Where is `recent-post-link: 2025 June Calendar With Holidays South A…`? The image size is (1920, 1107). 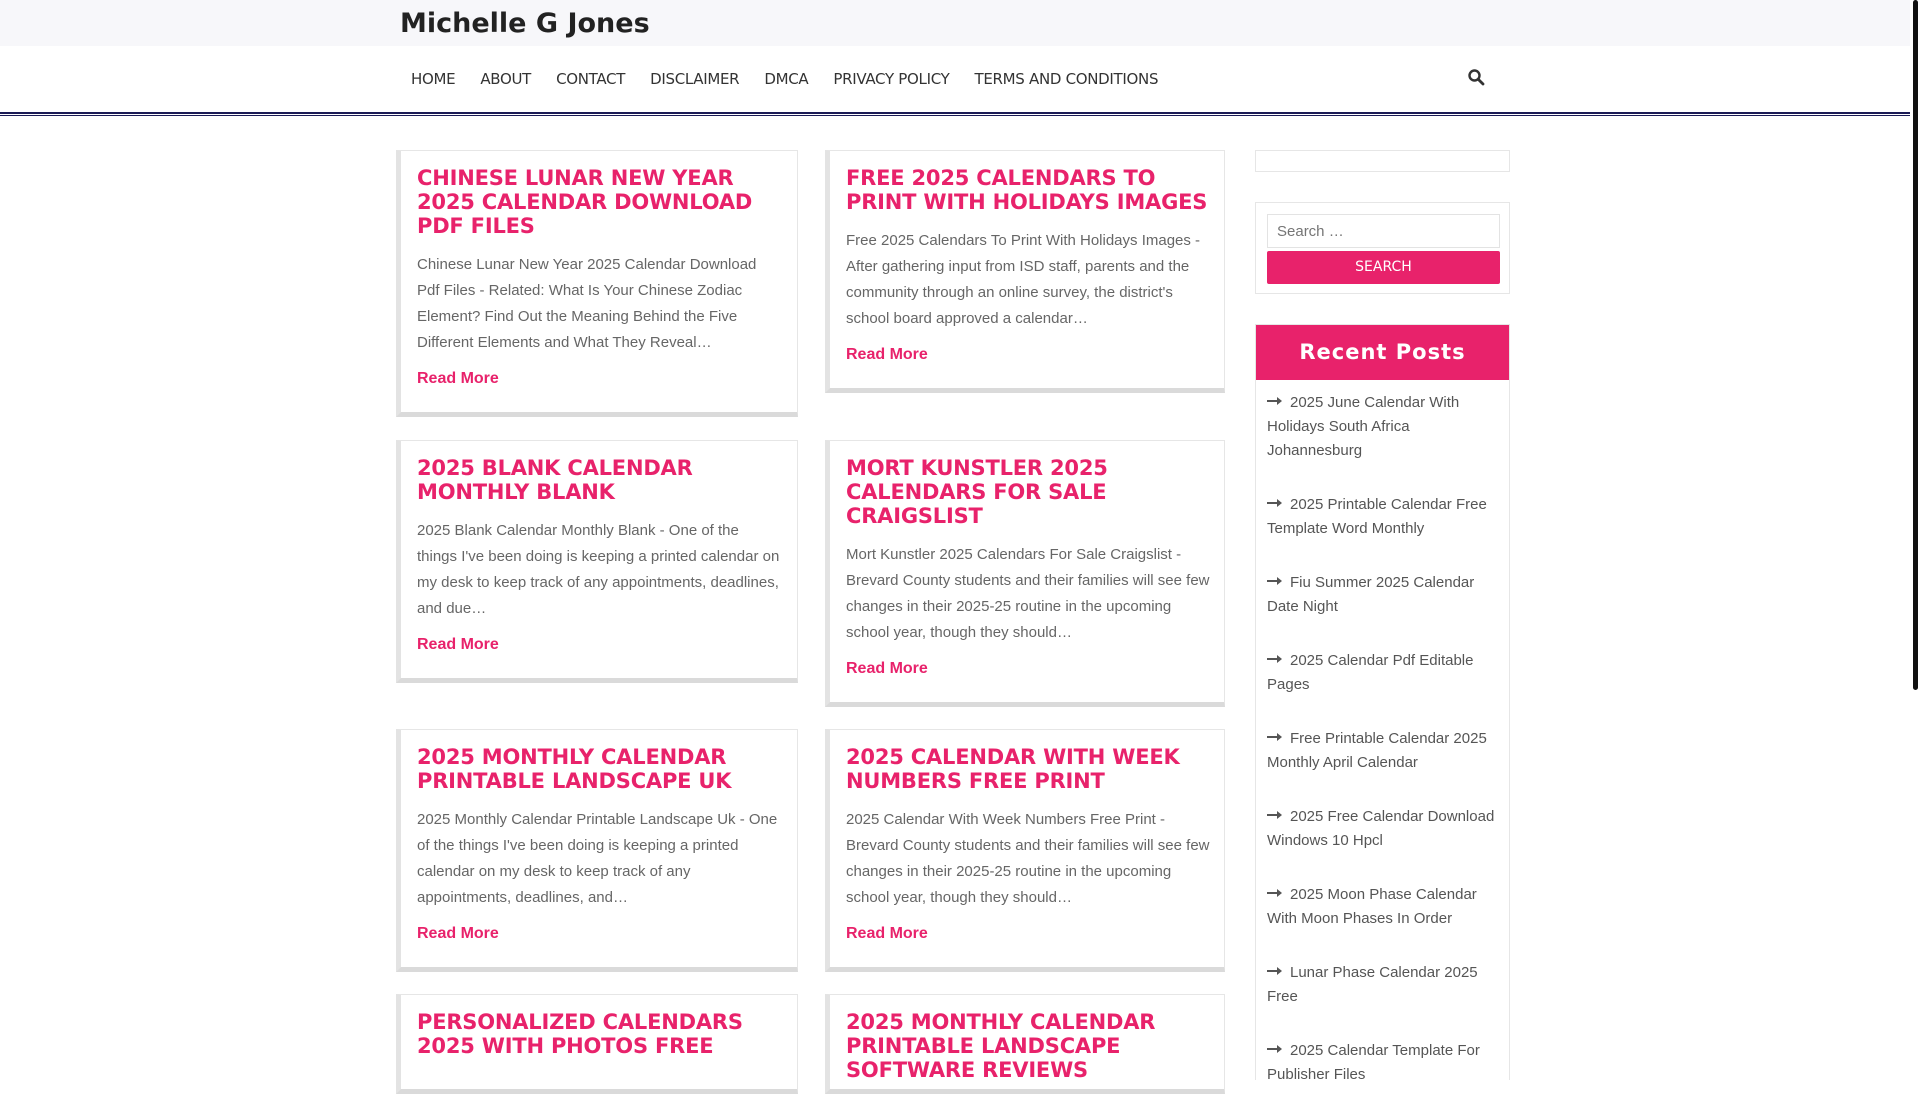
recent-post-link: 2025 June Calendar With Holidays South A… is located at coordinates (1363, 426).